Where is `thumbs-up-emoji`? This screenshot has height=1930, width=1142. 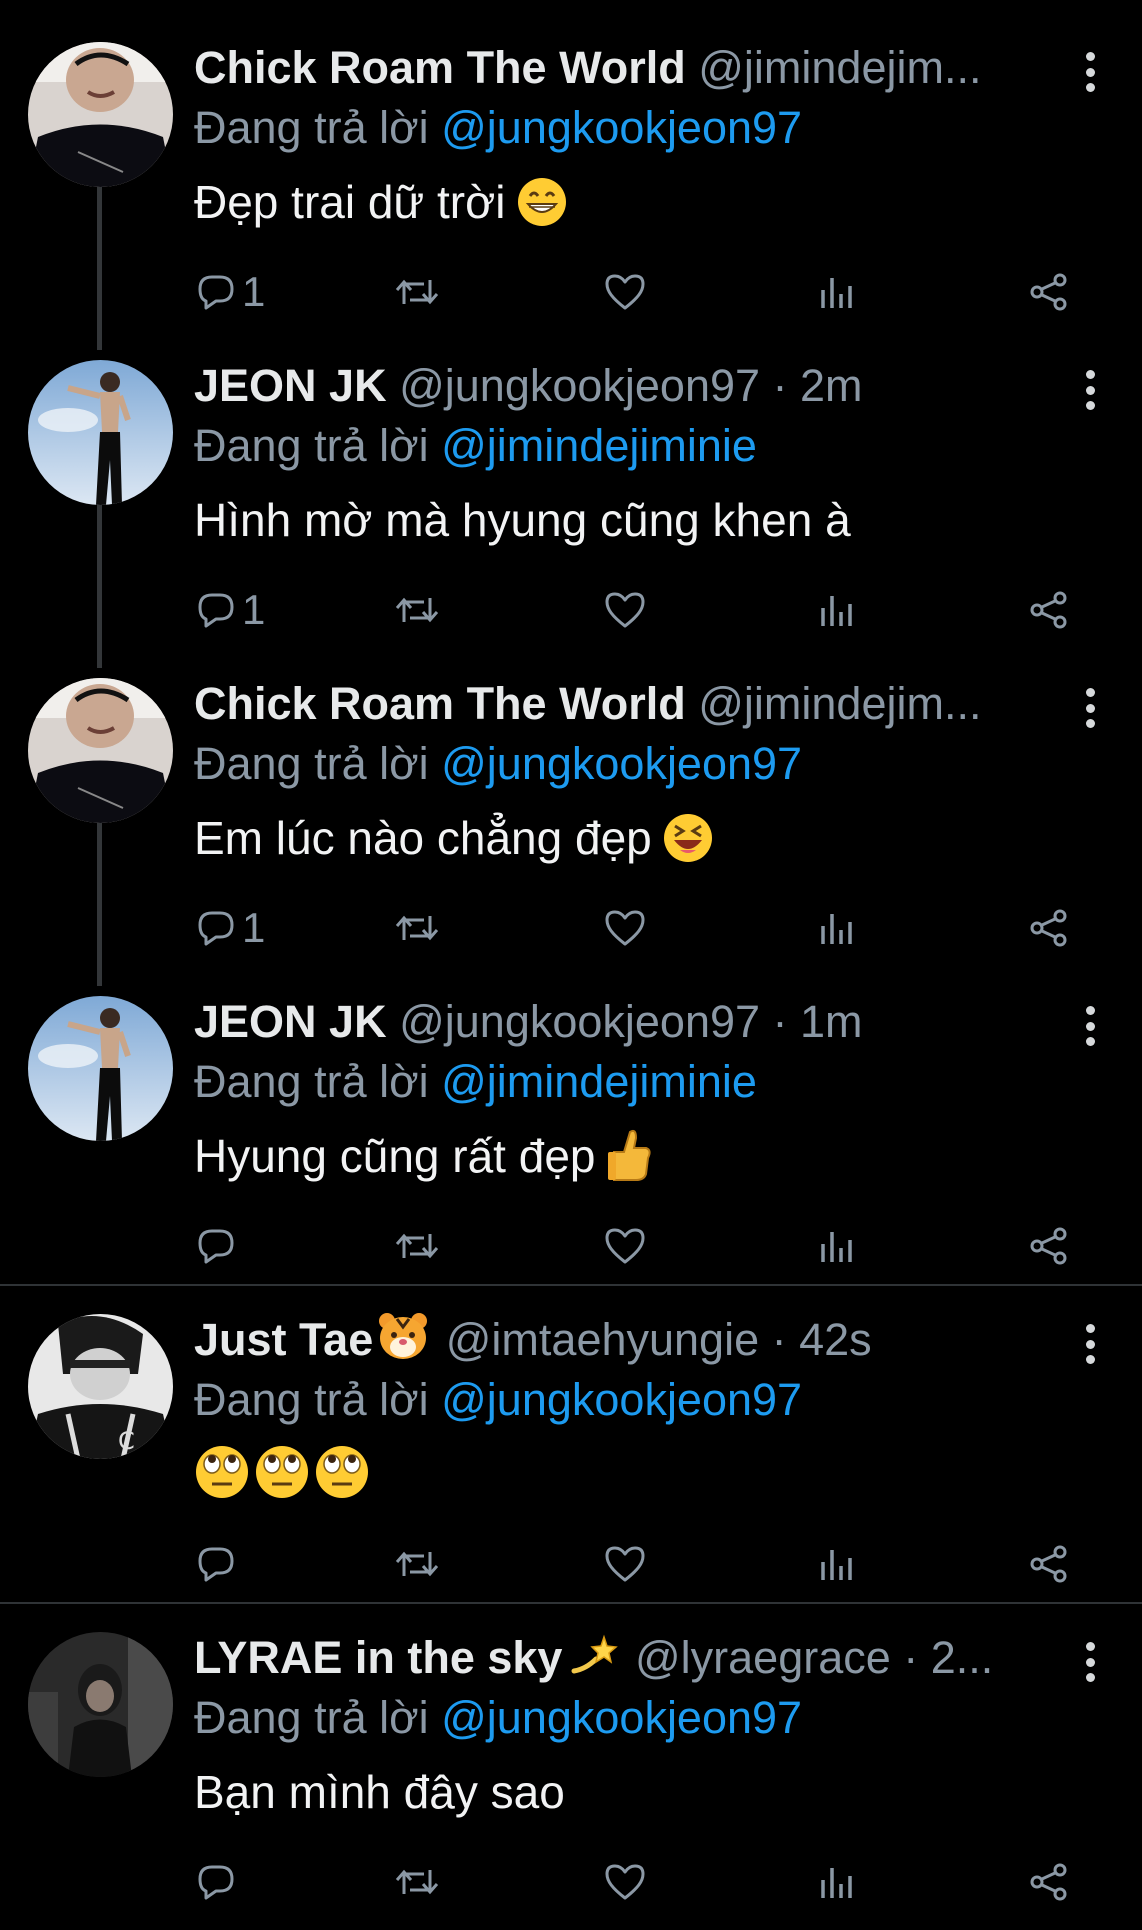 thumbs-up-emoji is located at coordinates (629, 1161).